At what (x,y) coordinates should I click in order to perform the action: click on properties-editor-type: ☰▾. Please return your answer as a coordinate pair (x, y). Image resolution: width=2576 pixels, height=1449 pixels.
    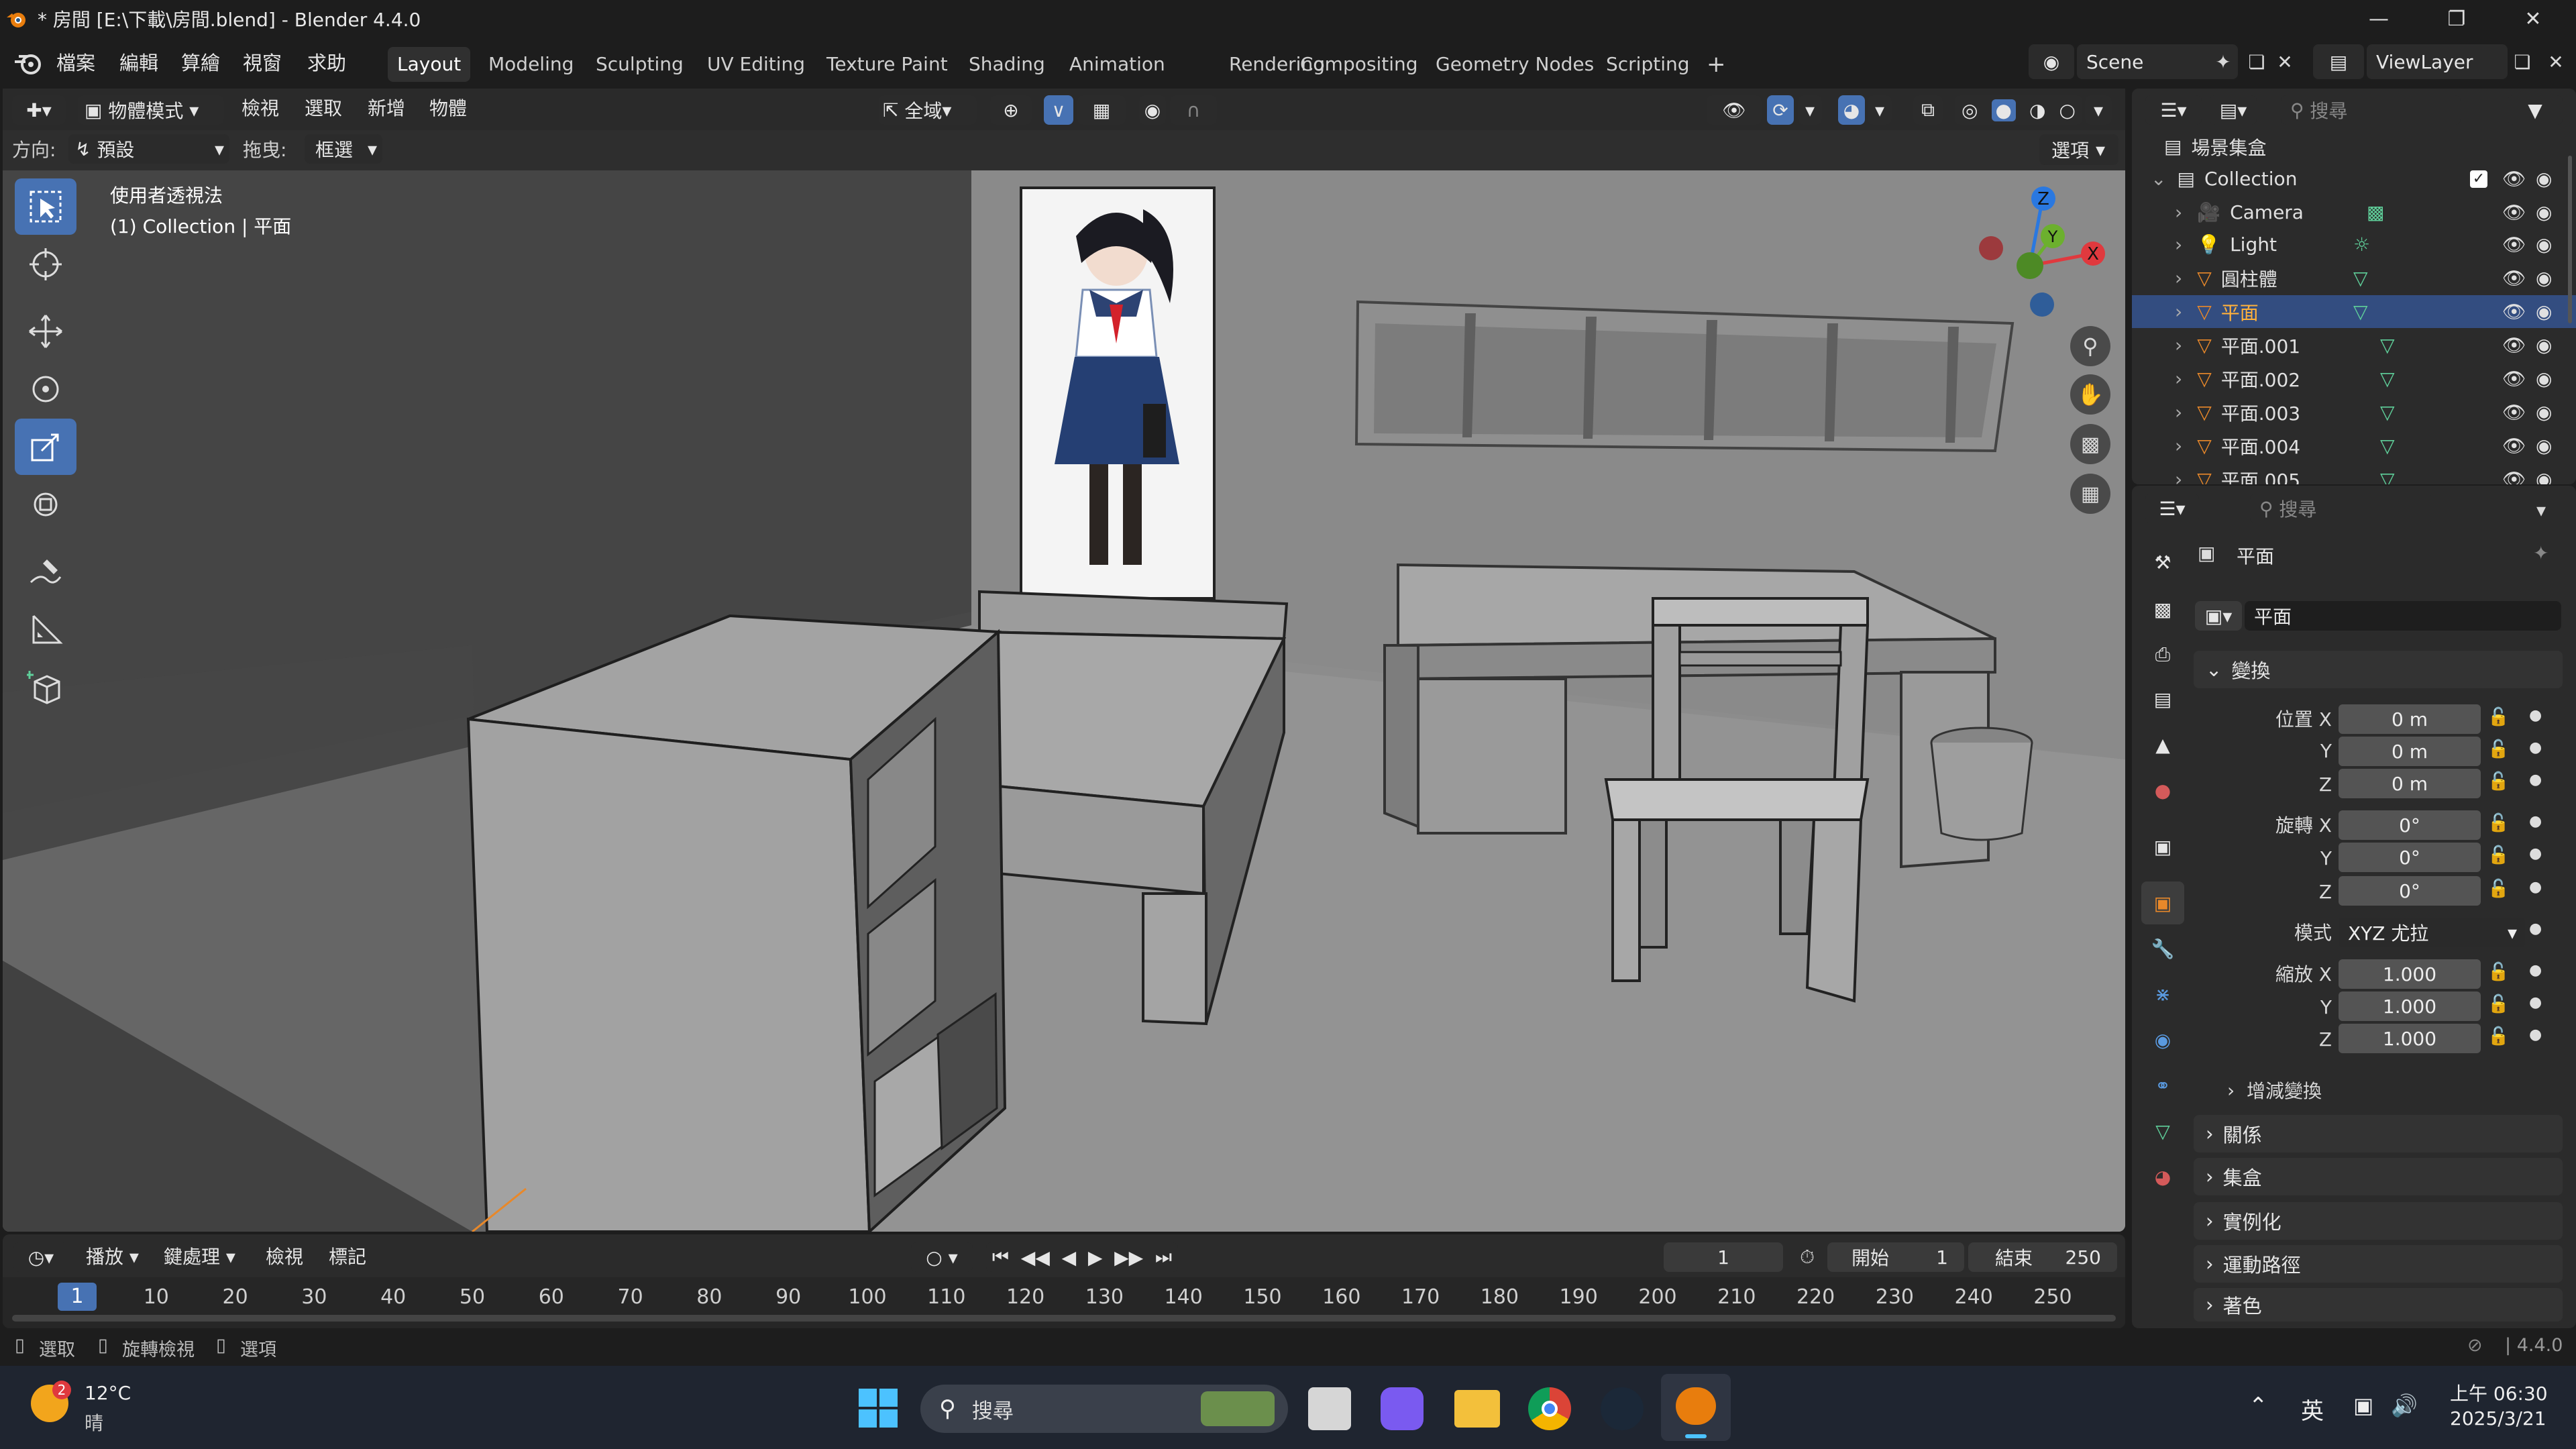
    Looking at the image, I should click on (2172, 508).